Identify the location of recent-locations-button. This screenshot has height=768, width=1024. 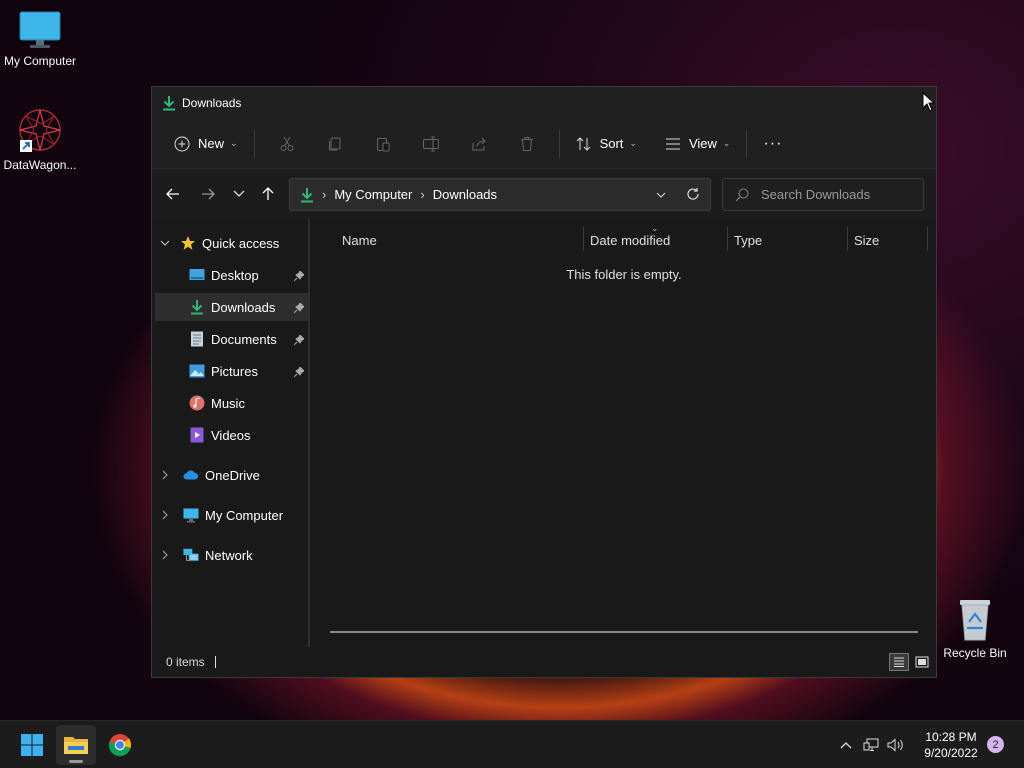
(239, 194).